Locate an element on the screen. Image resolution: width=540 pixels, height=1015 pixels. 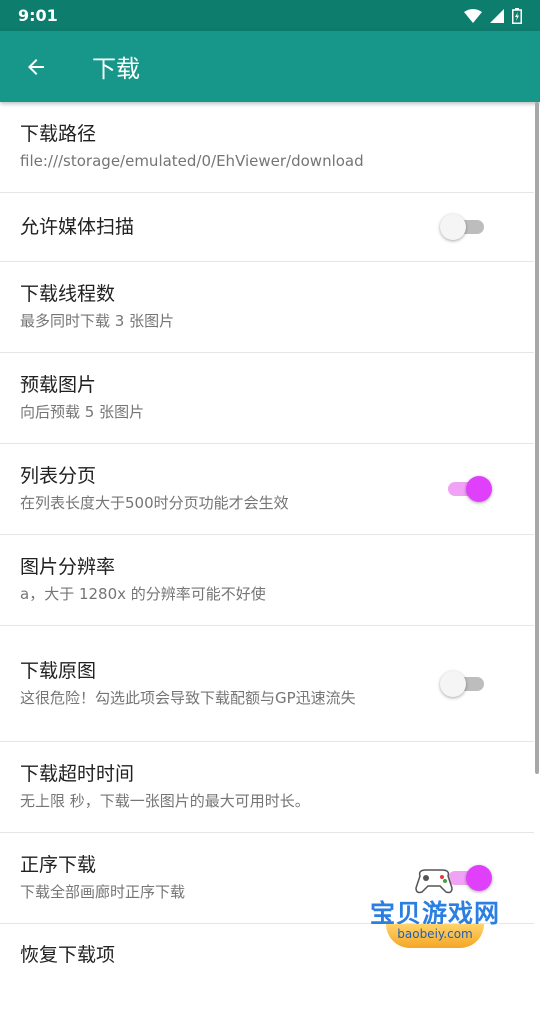
status-time: 9:01 is located at coordinates (38, 15).